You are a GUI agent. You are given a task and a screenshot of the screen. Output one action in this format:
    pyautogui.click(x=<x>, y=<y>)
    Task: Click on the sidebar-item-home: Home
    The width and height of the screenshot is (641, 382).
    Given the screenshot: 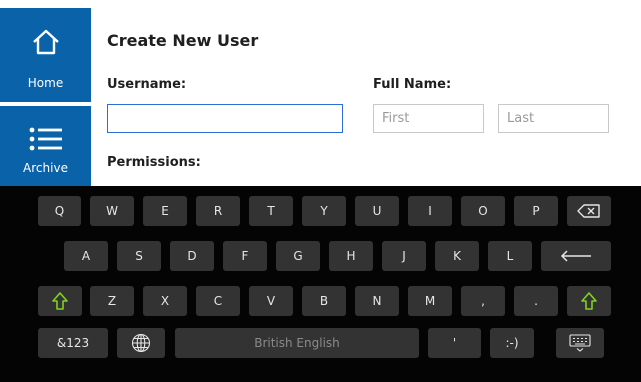 What is the action you would take?
    pyautogui.click(x=45, y=55)
    